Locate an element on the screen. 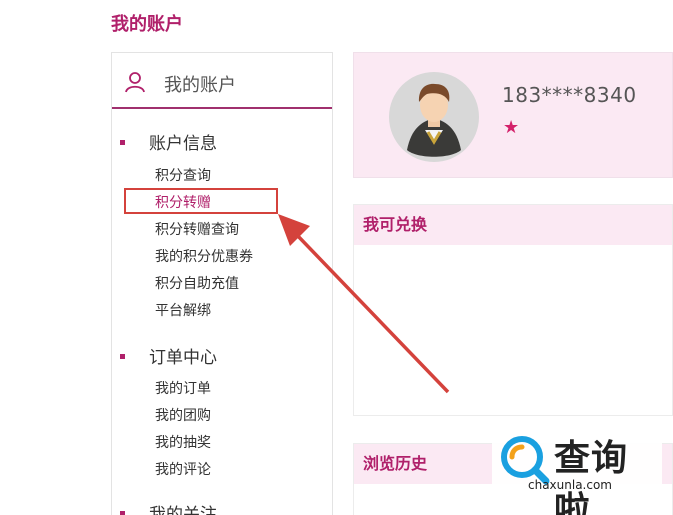 This screenshot has height=515, width=673. menu-item-lottery: 我的抽奖 is located at coordinates (183, 442).